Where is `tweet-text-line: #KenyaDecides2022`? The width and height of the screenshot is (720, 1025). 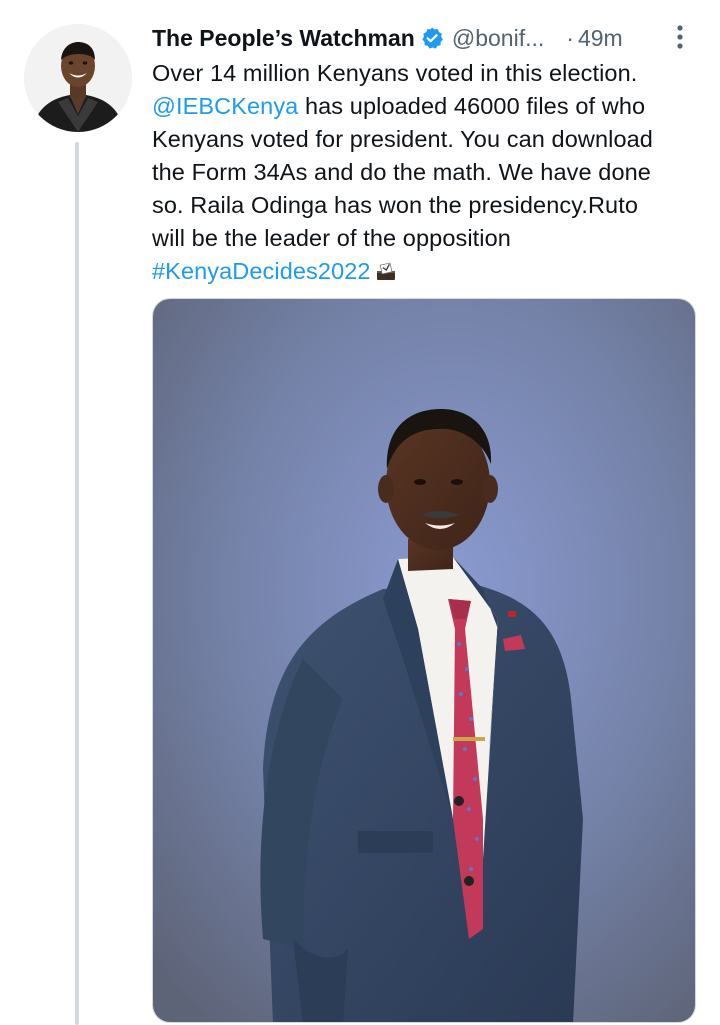
tweet-text-line: #KenyaDecides2022 is located at coordinates (424, 271).